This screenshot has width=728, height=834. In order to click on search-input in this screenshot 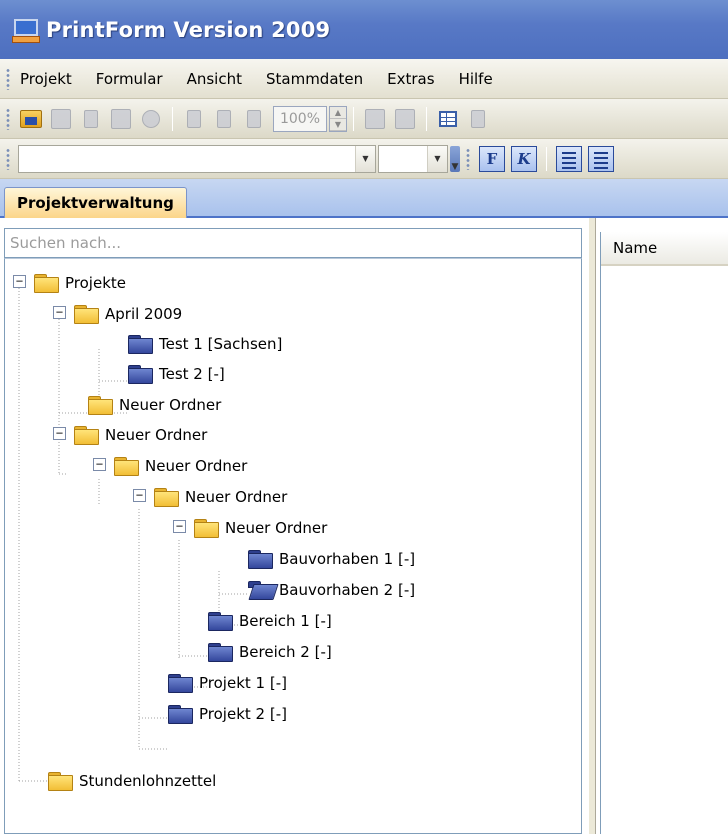, I will do `click(293, 243)`.